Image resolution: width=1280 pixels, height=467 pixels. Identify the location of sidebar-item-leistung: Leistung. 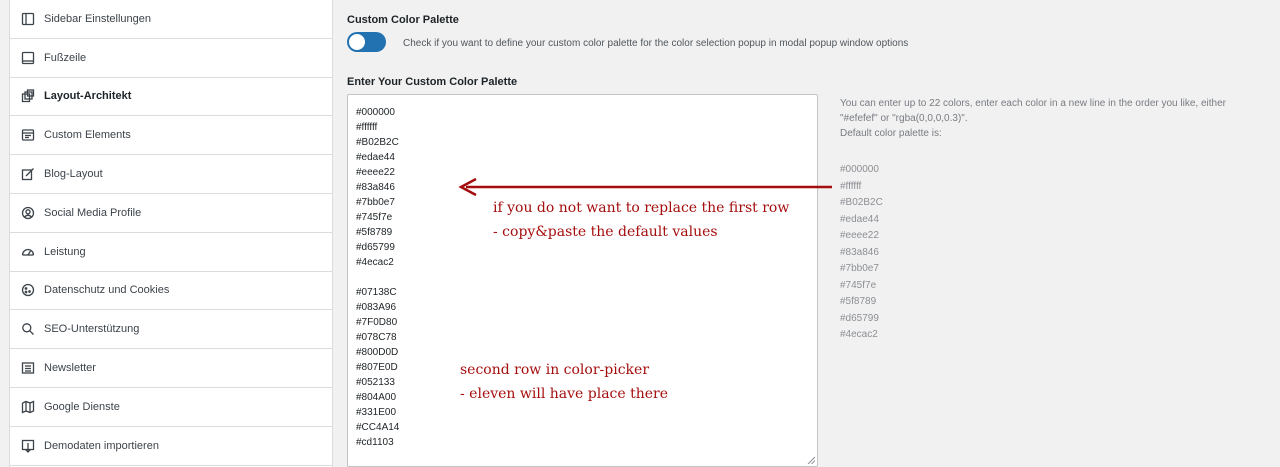
(171, 252).